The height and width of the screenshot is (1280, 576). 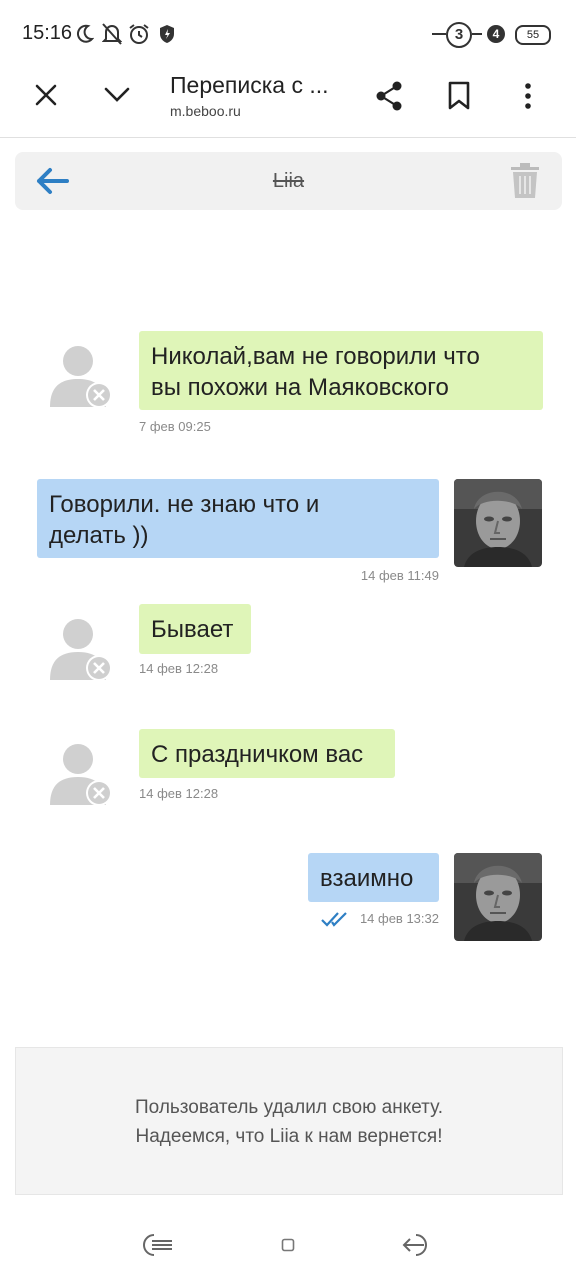 What do you see at coordinates (99, 535) in the screenshot?
I see `message-text-line: делать ))` at bounding box center [99, 535].